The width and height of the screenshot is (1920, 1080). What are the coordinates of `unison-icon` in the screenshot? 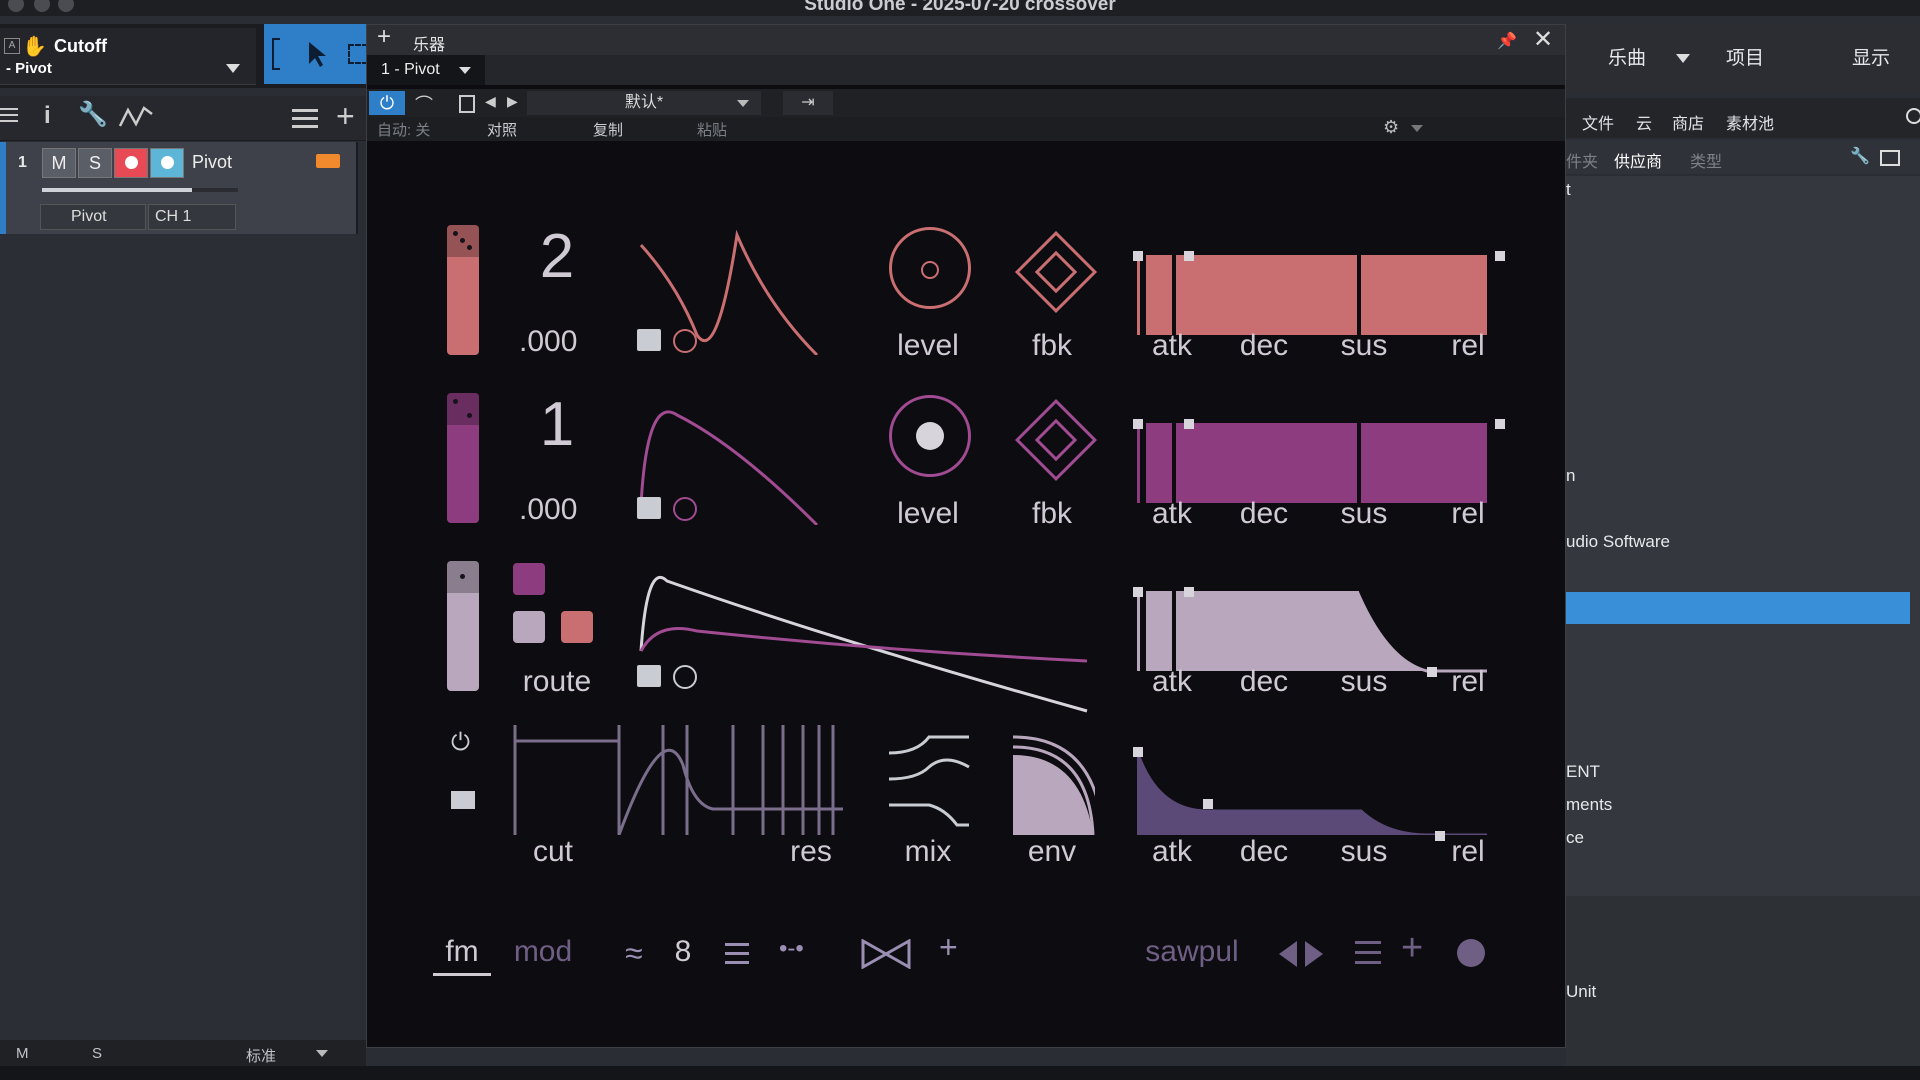 It's located at (737, 944).